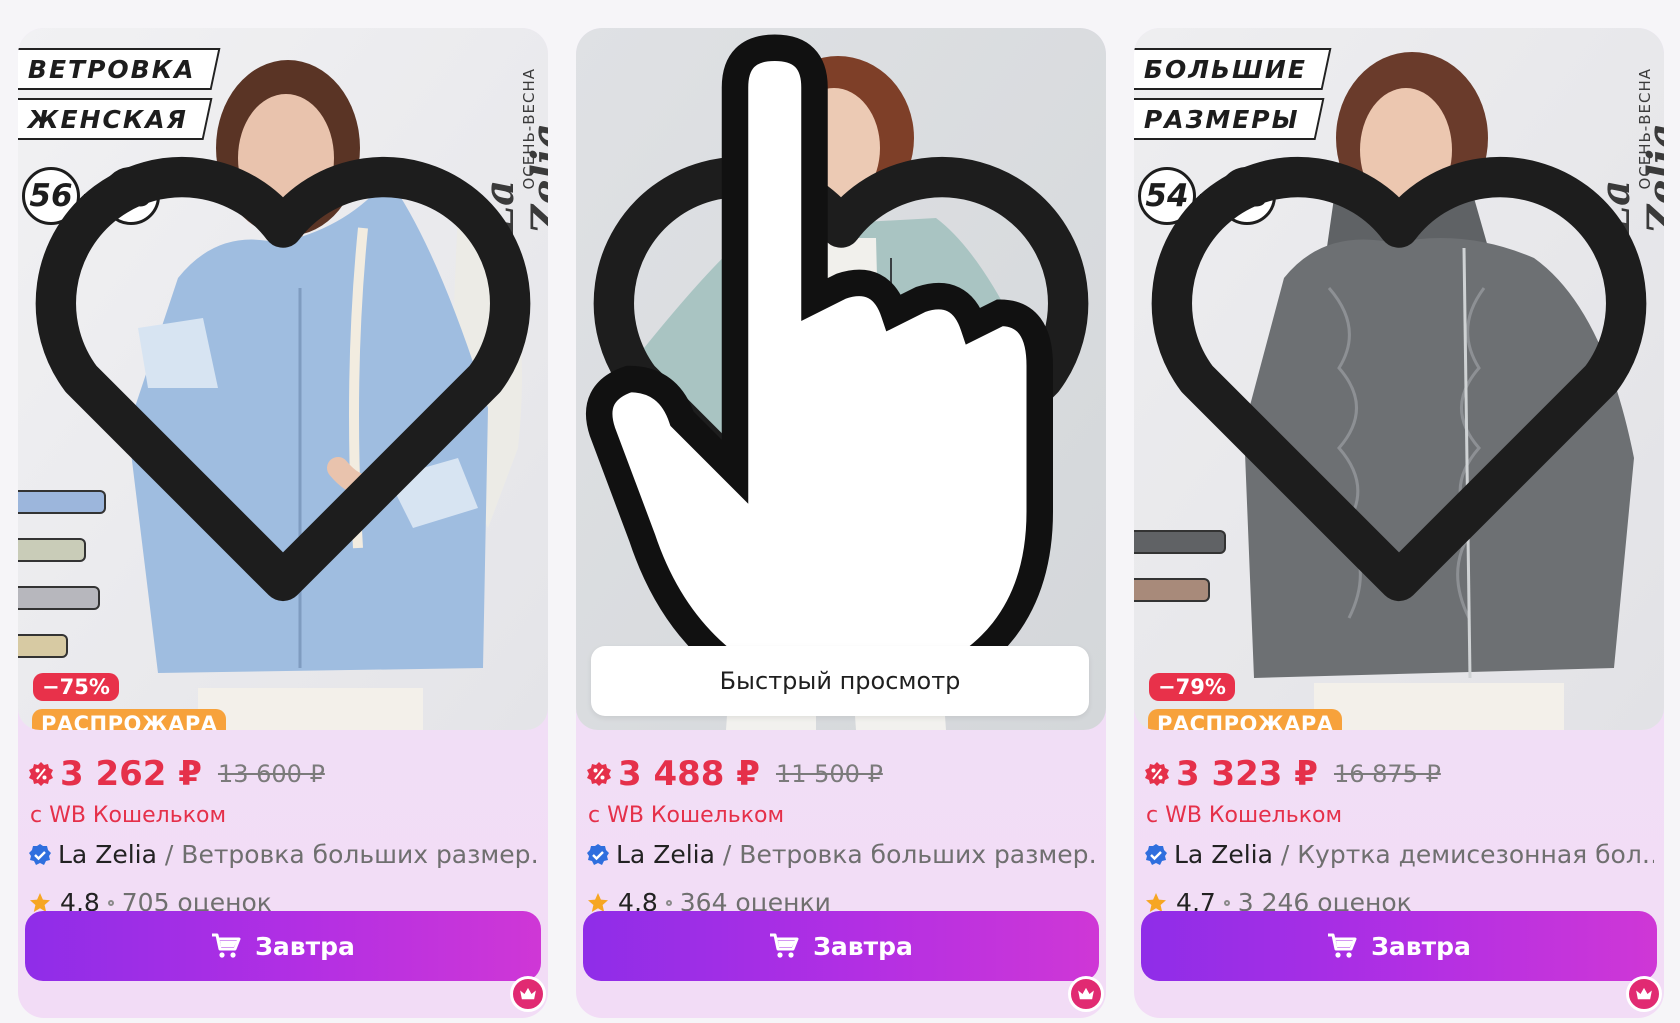 This screenshot has width=1680, height=1023. I want to click on quick-view-button: Быстрый просмотр, so click(840, 681).